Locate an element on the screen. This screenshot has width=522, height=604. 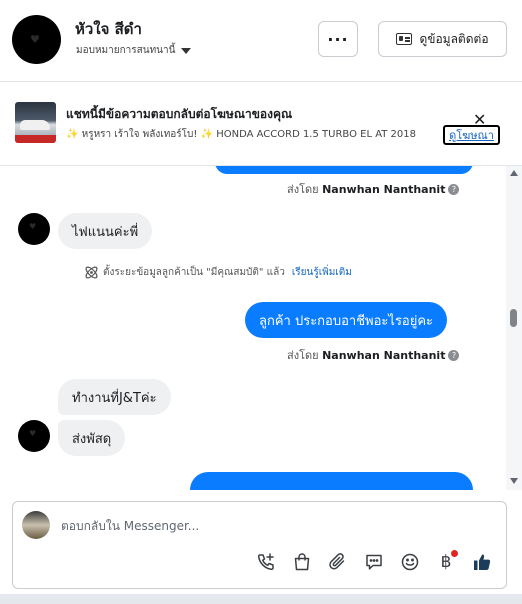
id-card-icon is located at coordinates (404, 39).